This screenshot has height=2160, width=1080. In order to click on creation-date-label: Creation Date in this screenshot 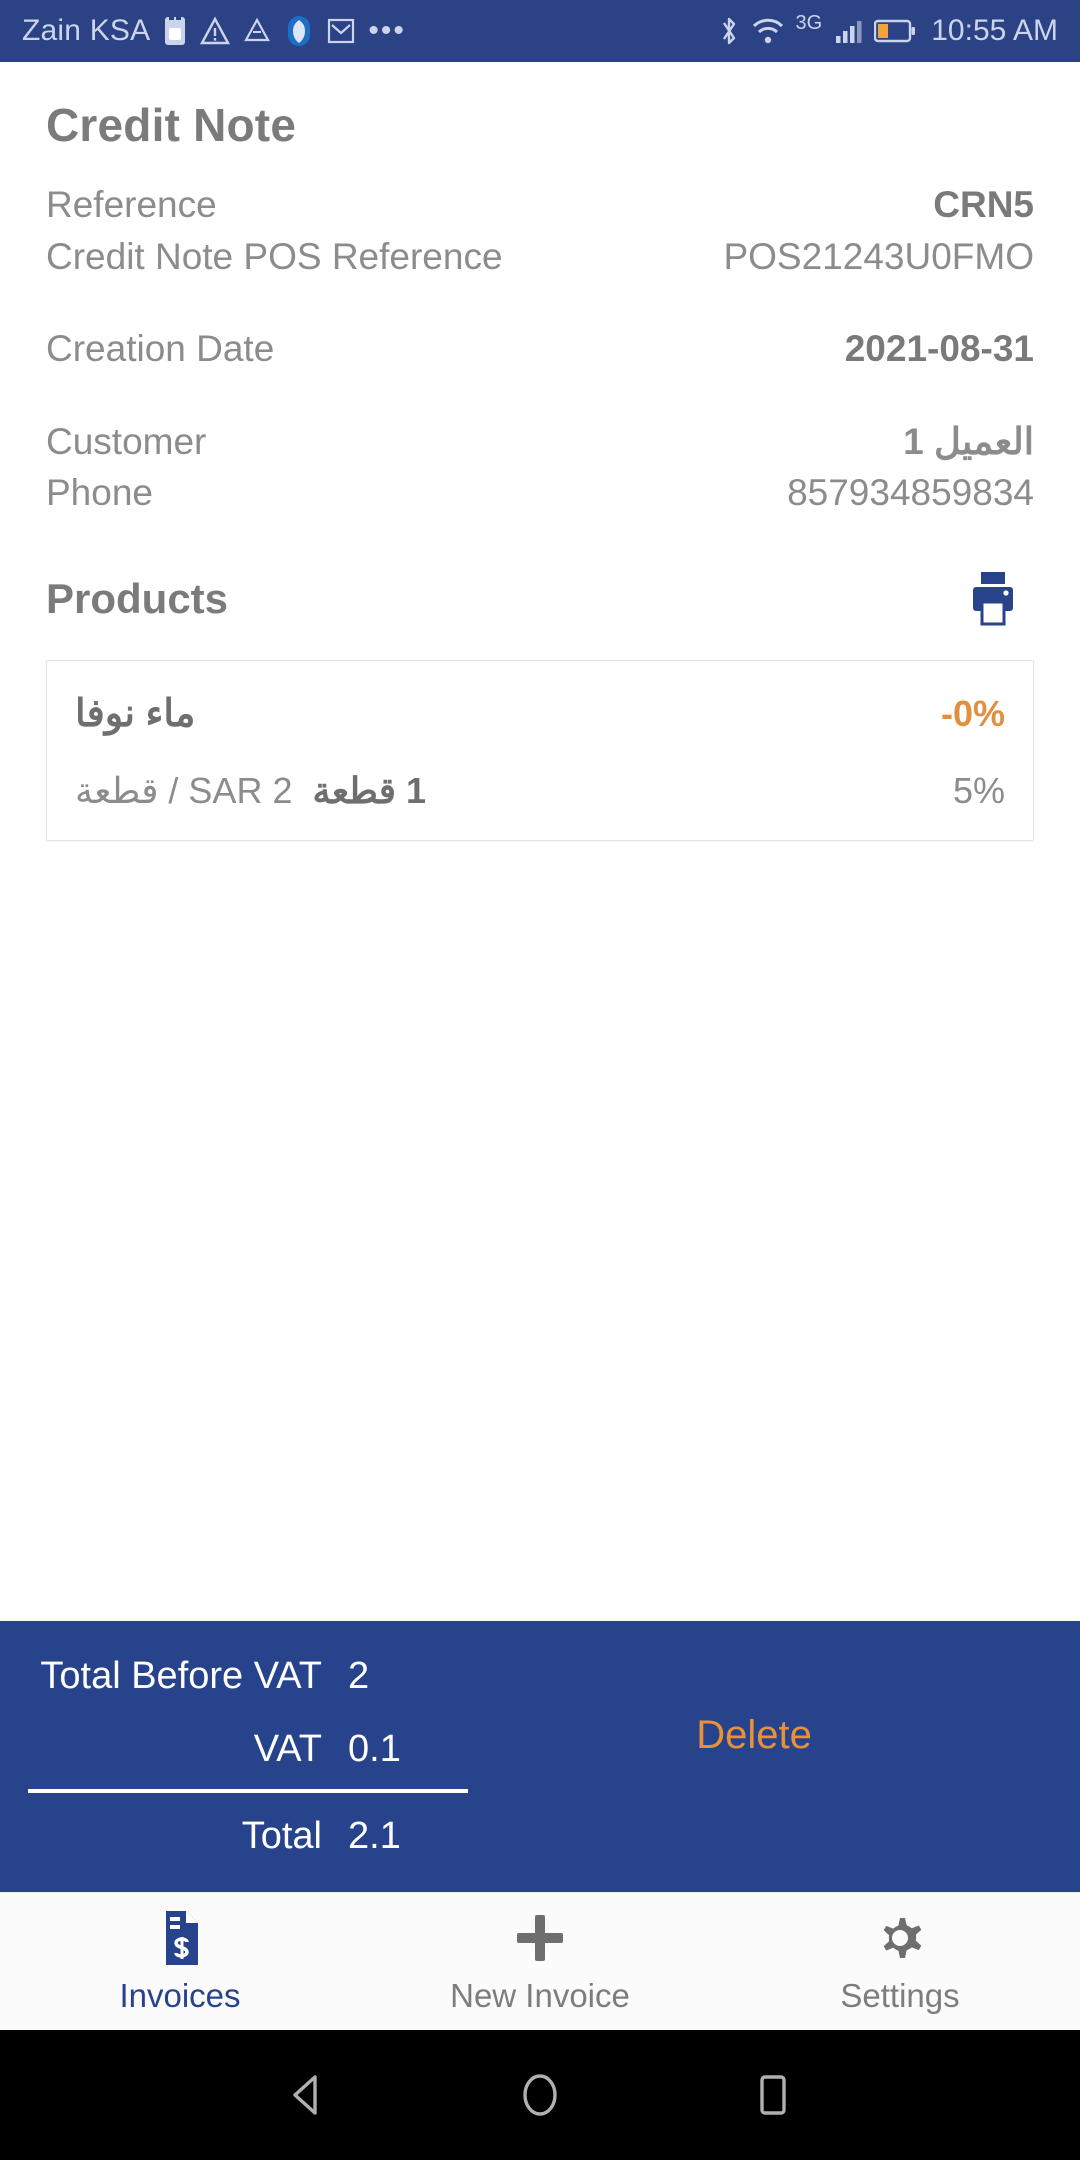, I will do `click(160, 348)`.